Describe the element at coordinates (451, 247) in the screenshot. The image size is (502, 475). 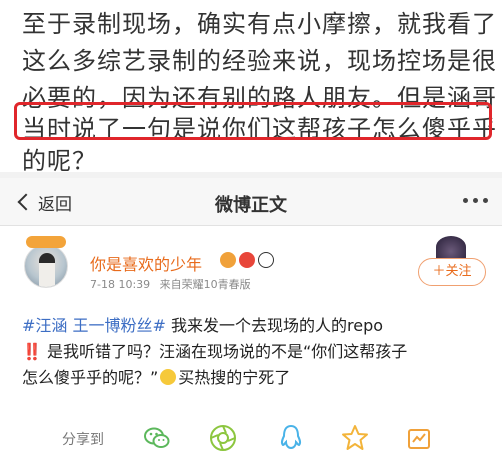
I see `decor-avatar-icon` at that location.